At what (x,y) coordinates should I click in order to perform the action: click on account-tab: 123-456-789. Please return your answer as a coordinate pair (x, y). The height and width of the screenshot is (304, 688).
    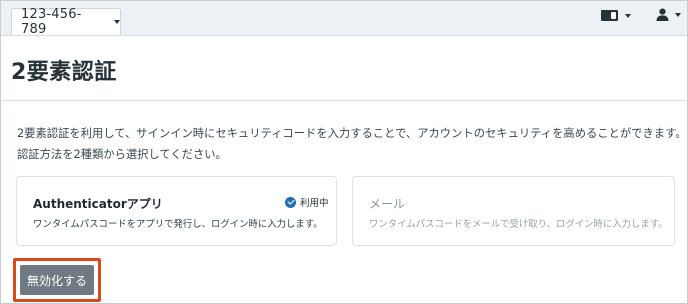
    Looking at the image, I should click on (66, 22).